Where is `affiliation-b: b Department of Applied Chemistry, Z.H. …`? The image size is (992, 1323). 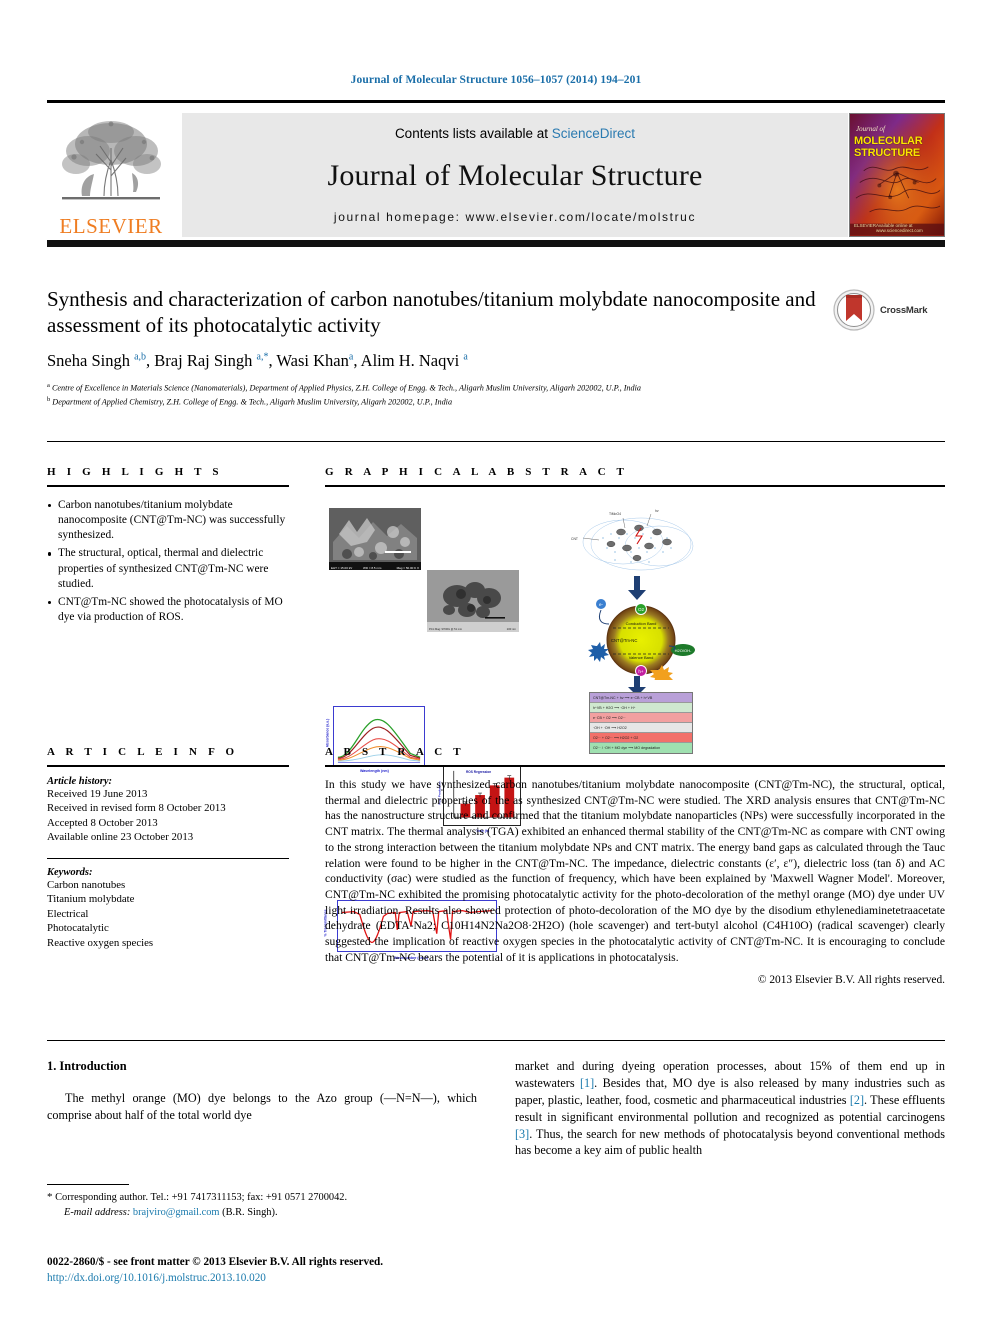
affiliation-b: b Department of Applied Chemistry, Z.H. … is located at coordinates (250, 401).